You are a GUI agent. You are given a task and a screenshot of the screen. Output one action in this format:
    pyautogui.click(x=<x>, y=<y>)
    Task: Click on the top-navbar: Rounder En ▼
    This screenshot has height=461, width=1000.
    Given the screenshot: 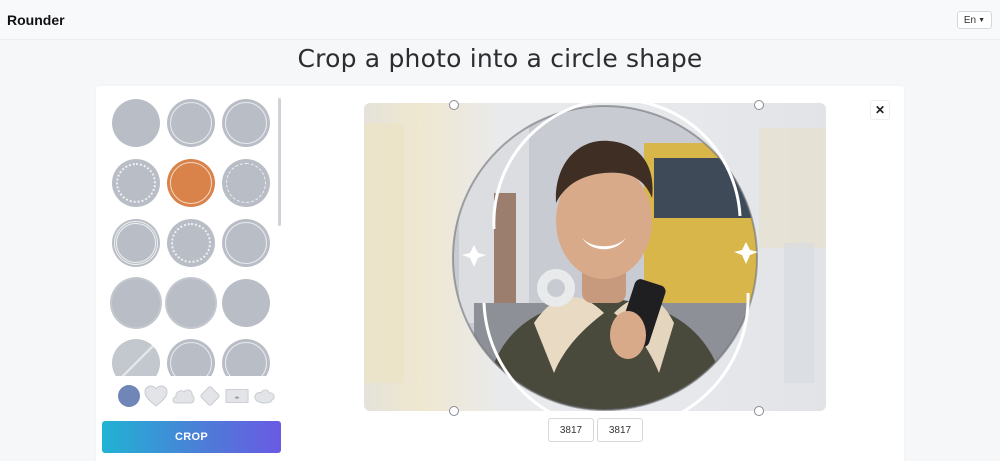 What is the action you would take?
    pyautogui.click(x=500, y=20)
    